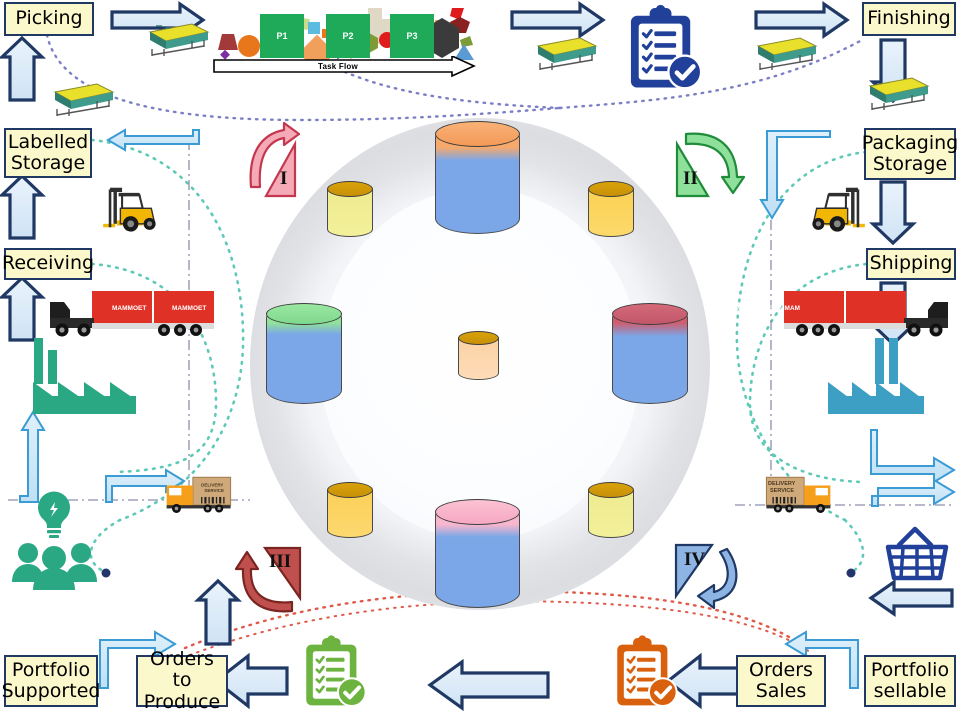 This screenshot has height=720, width=960. I want to click on step-label-IV: IV, so click(695, 559).